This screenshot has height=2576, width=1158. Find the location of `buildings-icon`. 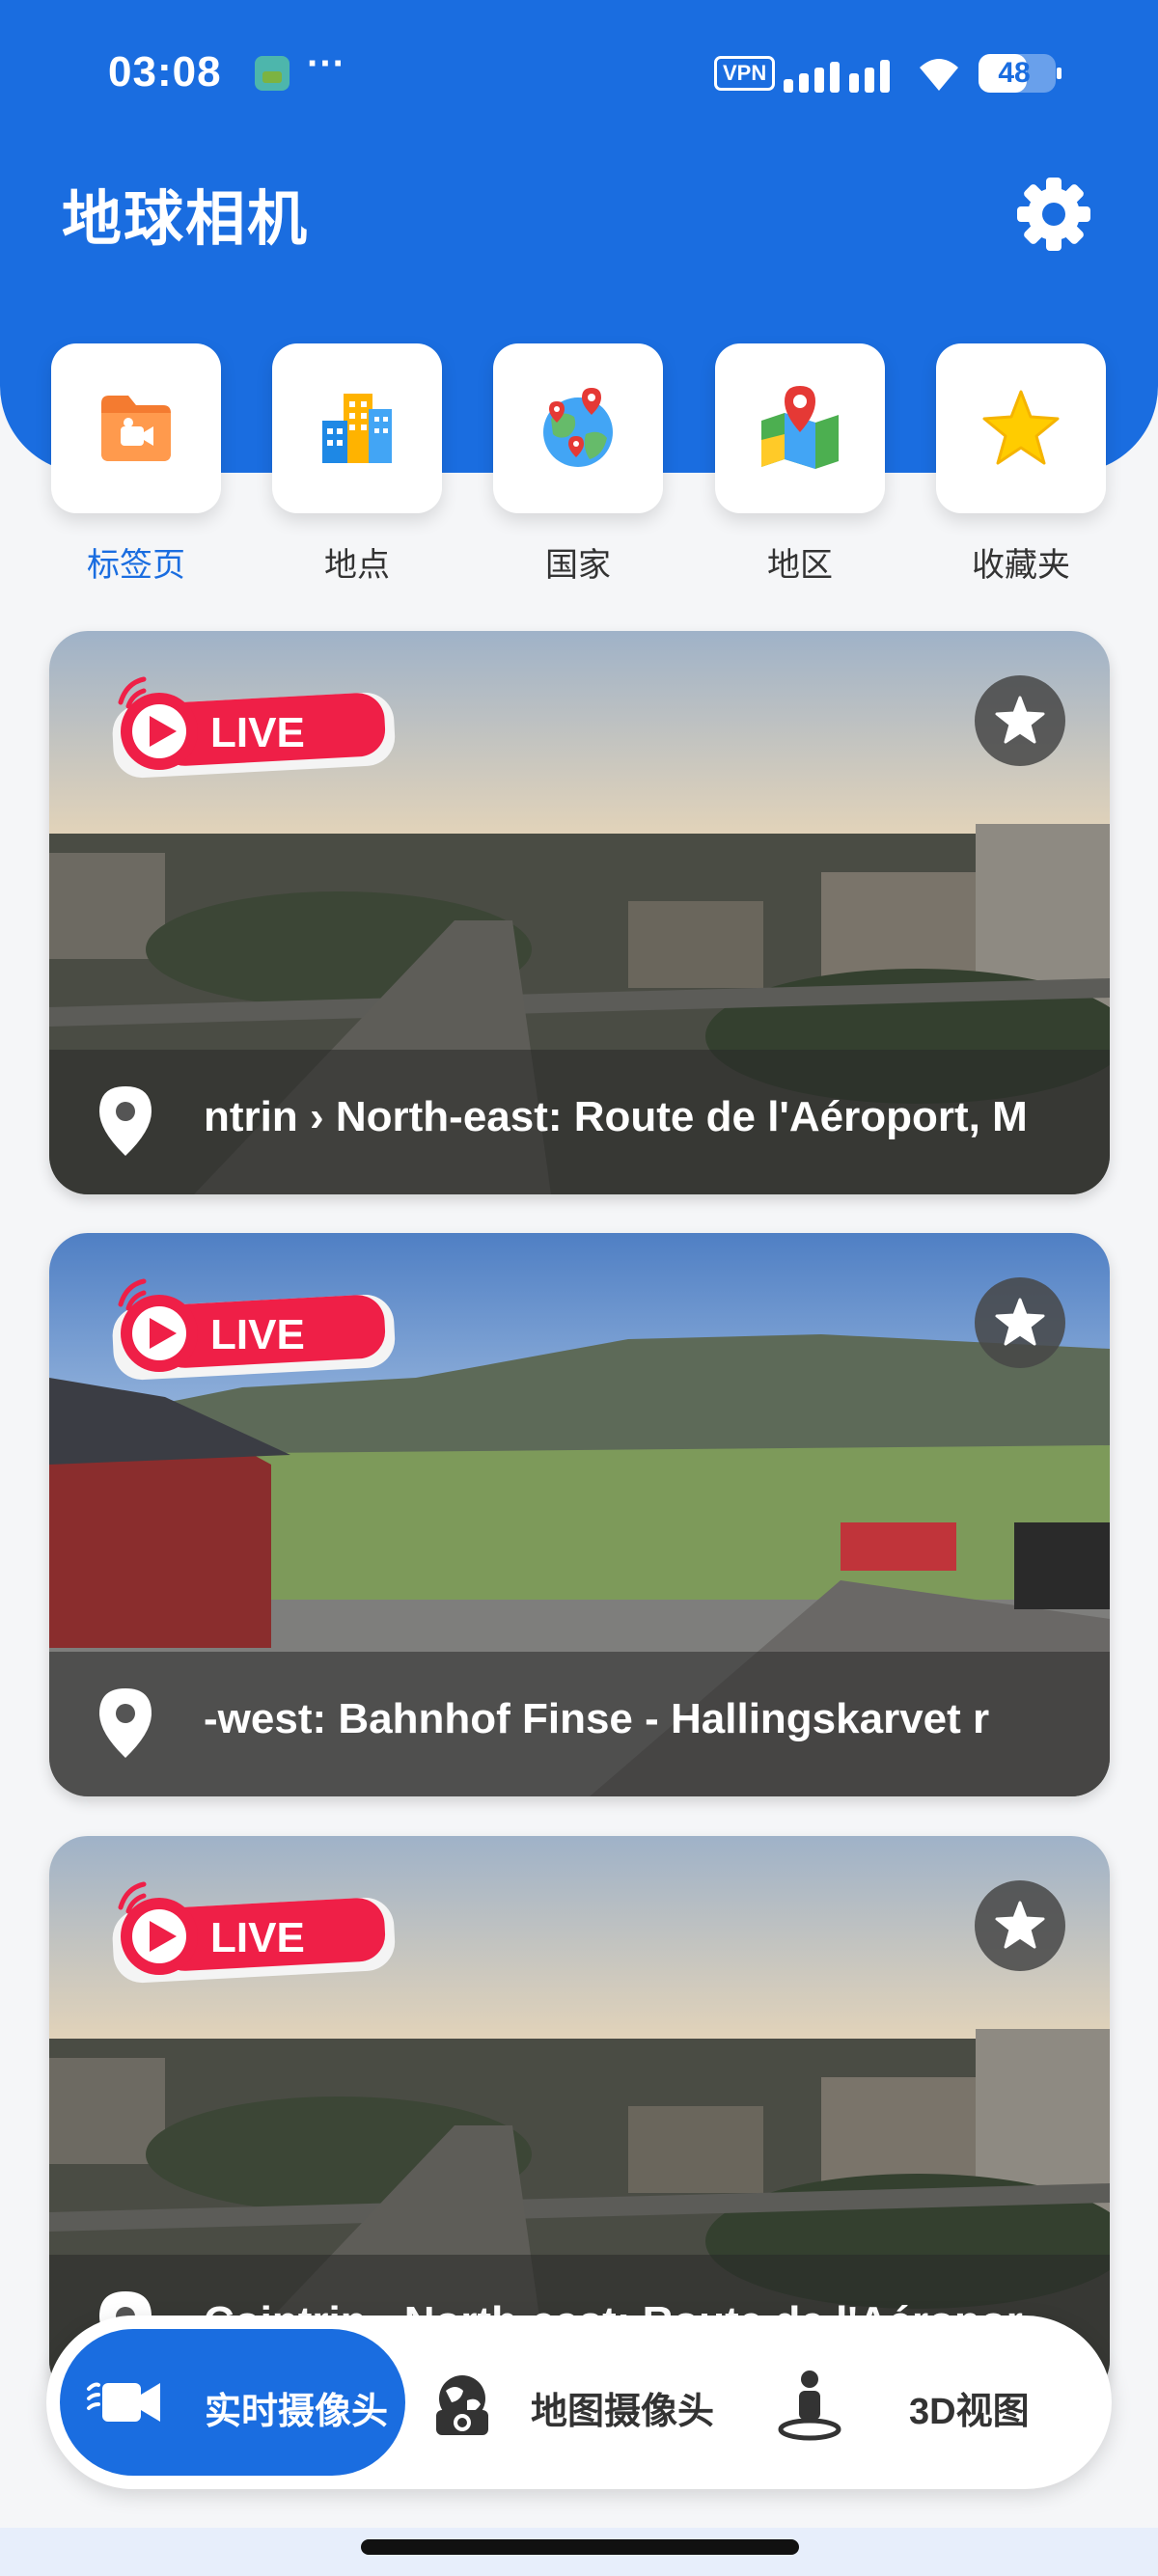

buildings-icon is located at coordinates (357, 429).